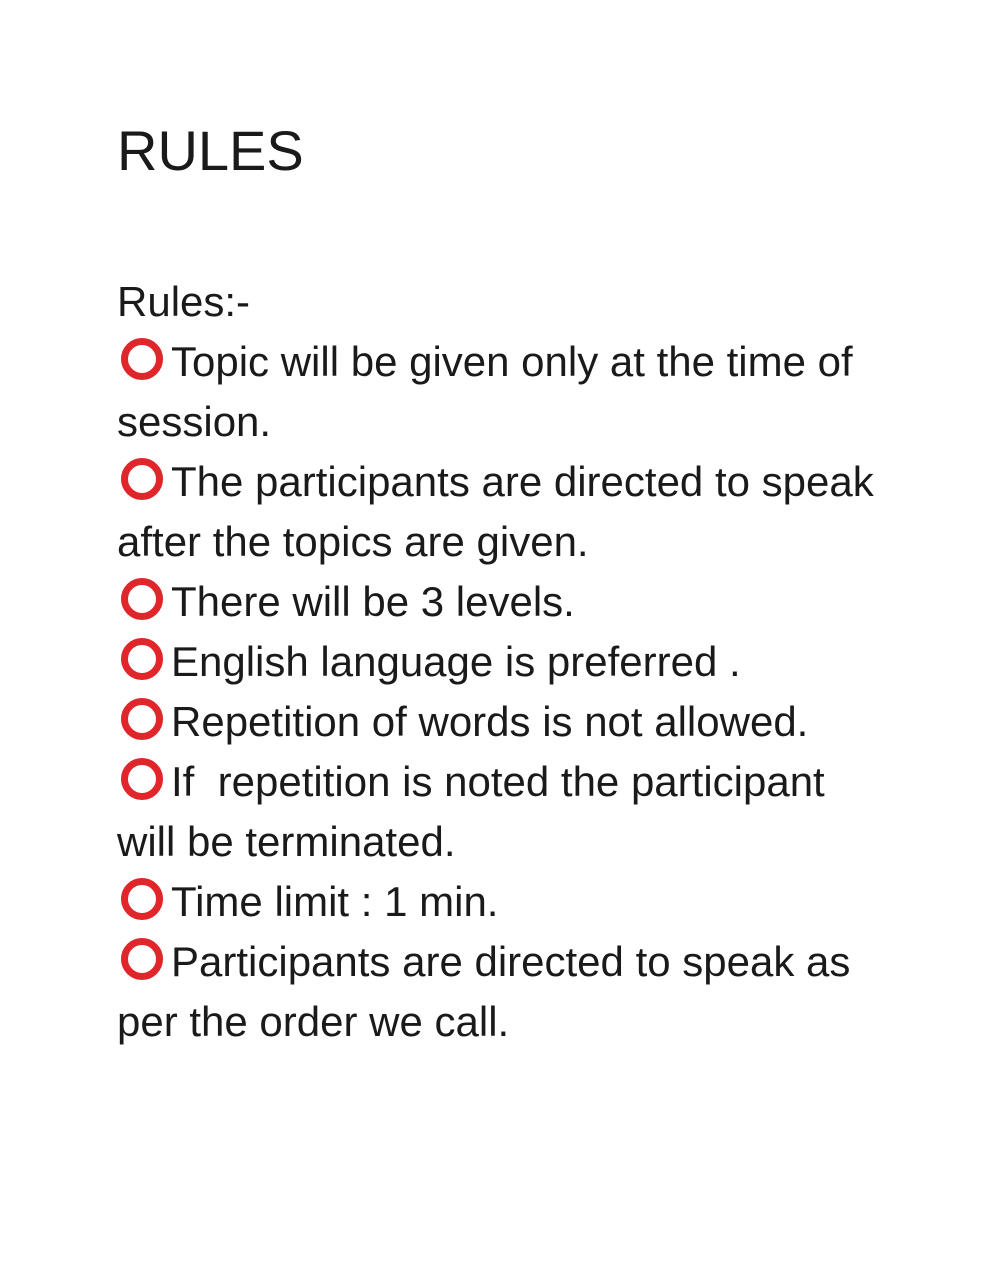 Image resolution: width=989 pixels, height=1280 pixels. I want to click on rule-text: English language is preferred ., so click(456, 661).